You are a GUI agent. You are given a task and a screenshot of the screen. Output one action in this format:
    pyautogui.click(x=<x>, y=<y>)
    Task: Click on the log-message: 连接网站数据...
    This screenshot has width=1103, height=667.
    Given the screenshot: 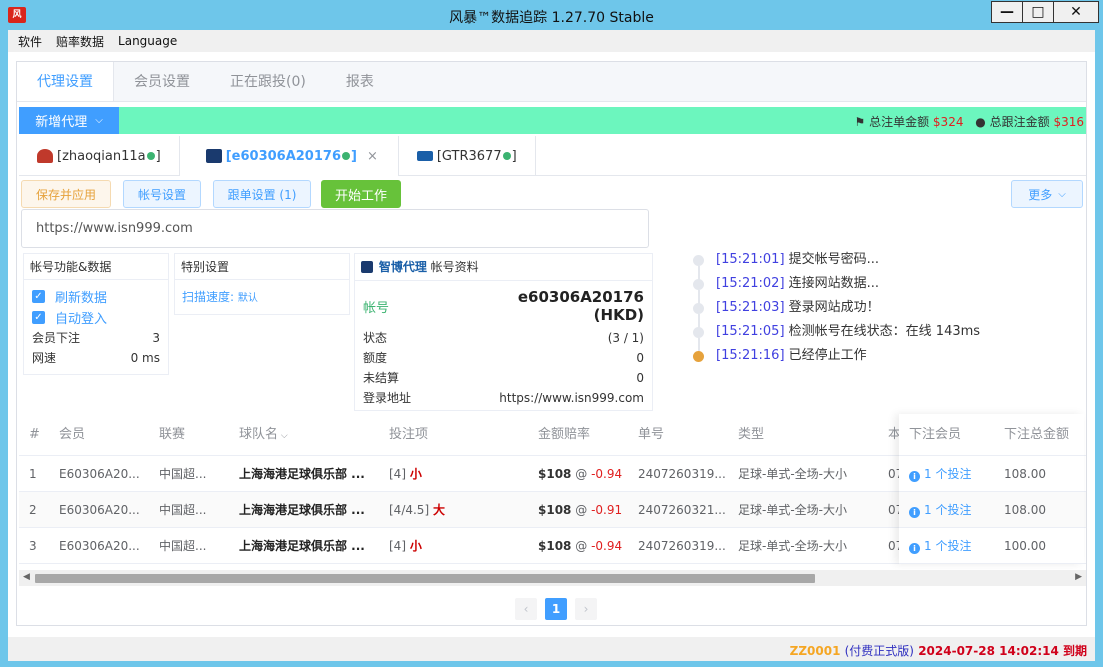 What is the action you would take?
    pyautogui.click(x=834, y=283)
    